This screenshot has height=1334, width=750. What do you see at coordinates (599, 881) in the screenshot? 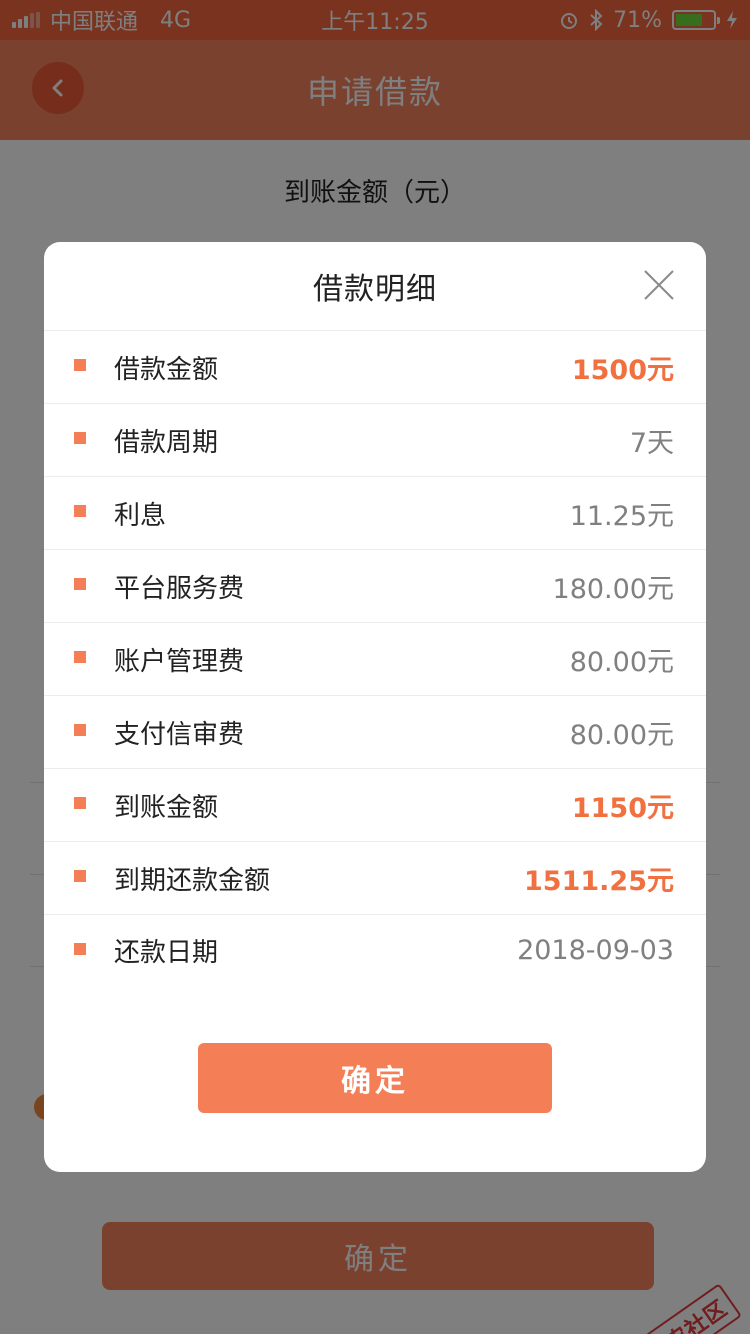
I see `detail-value: 1511.25元` at bounding box center [599, 881].